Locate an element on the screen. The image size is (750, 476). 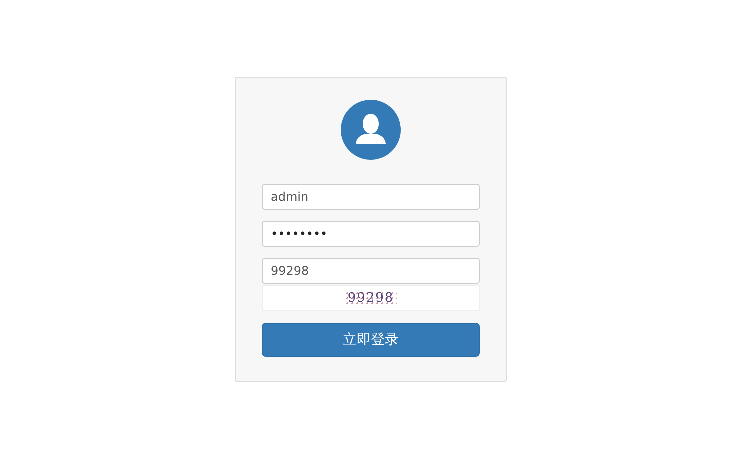
login-button: 立即登录 is located at coordinates (371, 340).